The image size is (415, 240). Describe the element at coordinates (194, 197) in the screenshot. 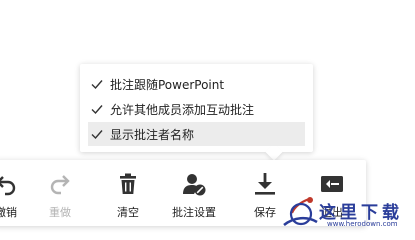

I see `comment-settings-button: 批注设置` at that location.